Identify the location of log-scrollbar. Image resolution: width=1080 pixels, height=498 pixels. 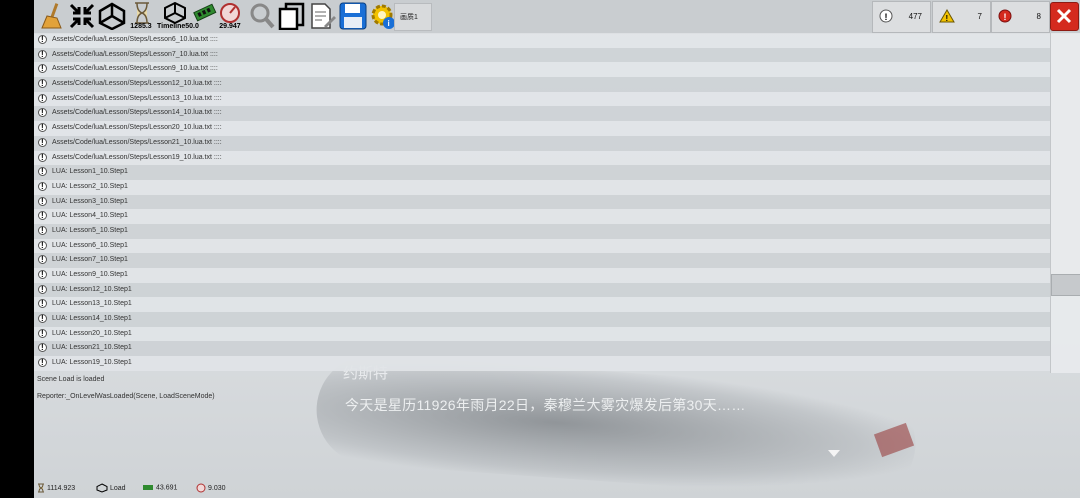
(1065, 203).